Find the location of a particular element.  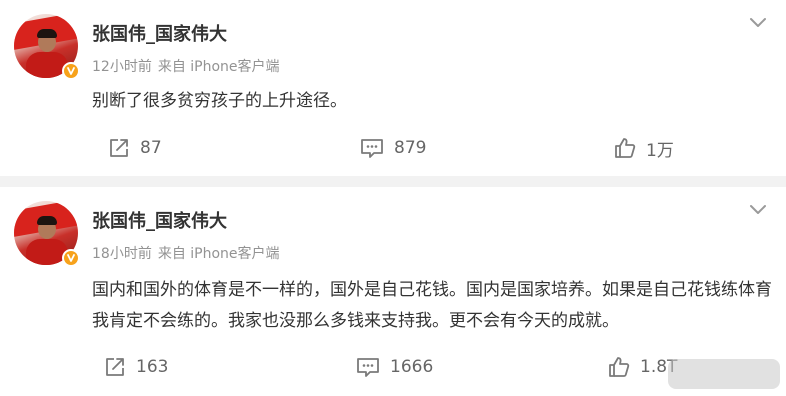

repost-count: 163 is located at coordinates (152, 367).